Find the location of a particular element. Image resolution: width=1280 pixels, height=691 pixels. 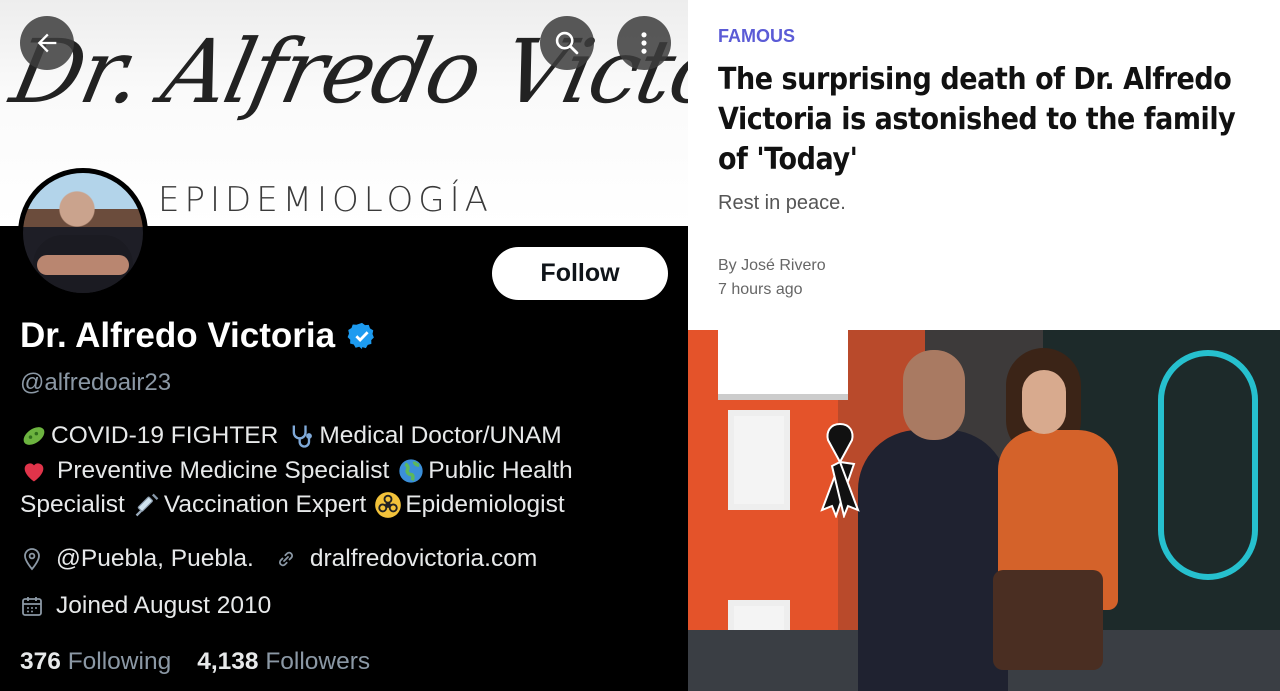

biohazard-icon is located at coordinates (388, 505).